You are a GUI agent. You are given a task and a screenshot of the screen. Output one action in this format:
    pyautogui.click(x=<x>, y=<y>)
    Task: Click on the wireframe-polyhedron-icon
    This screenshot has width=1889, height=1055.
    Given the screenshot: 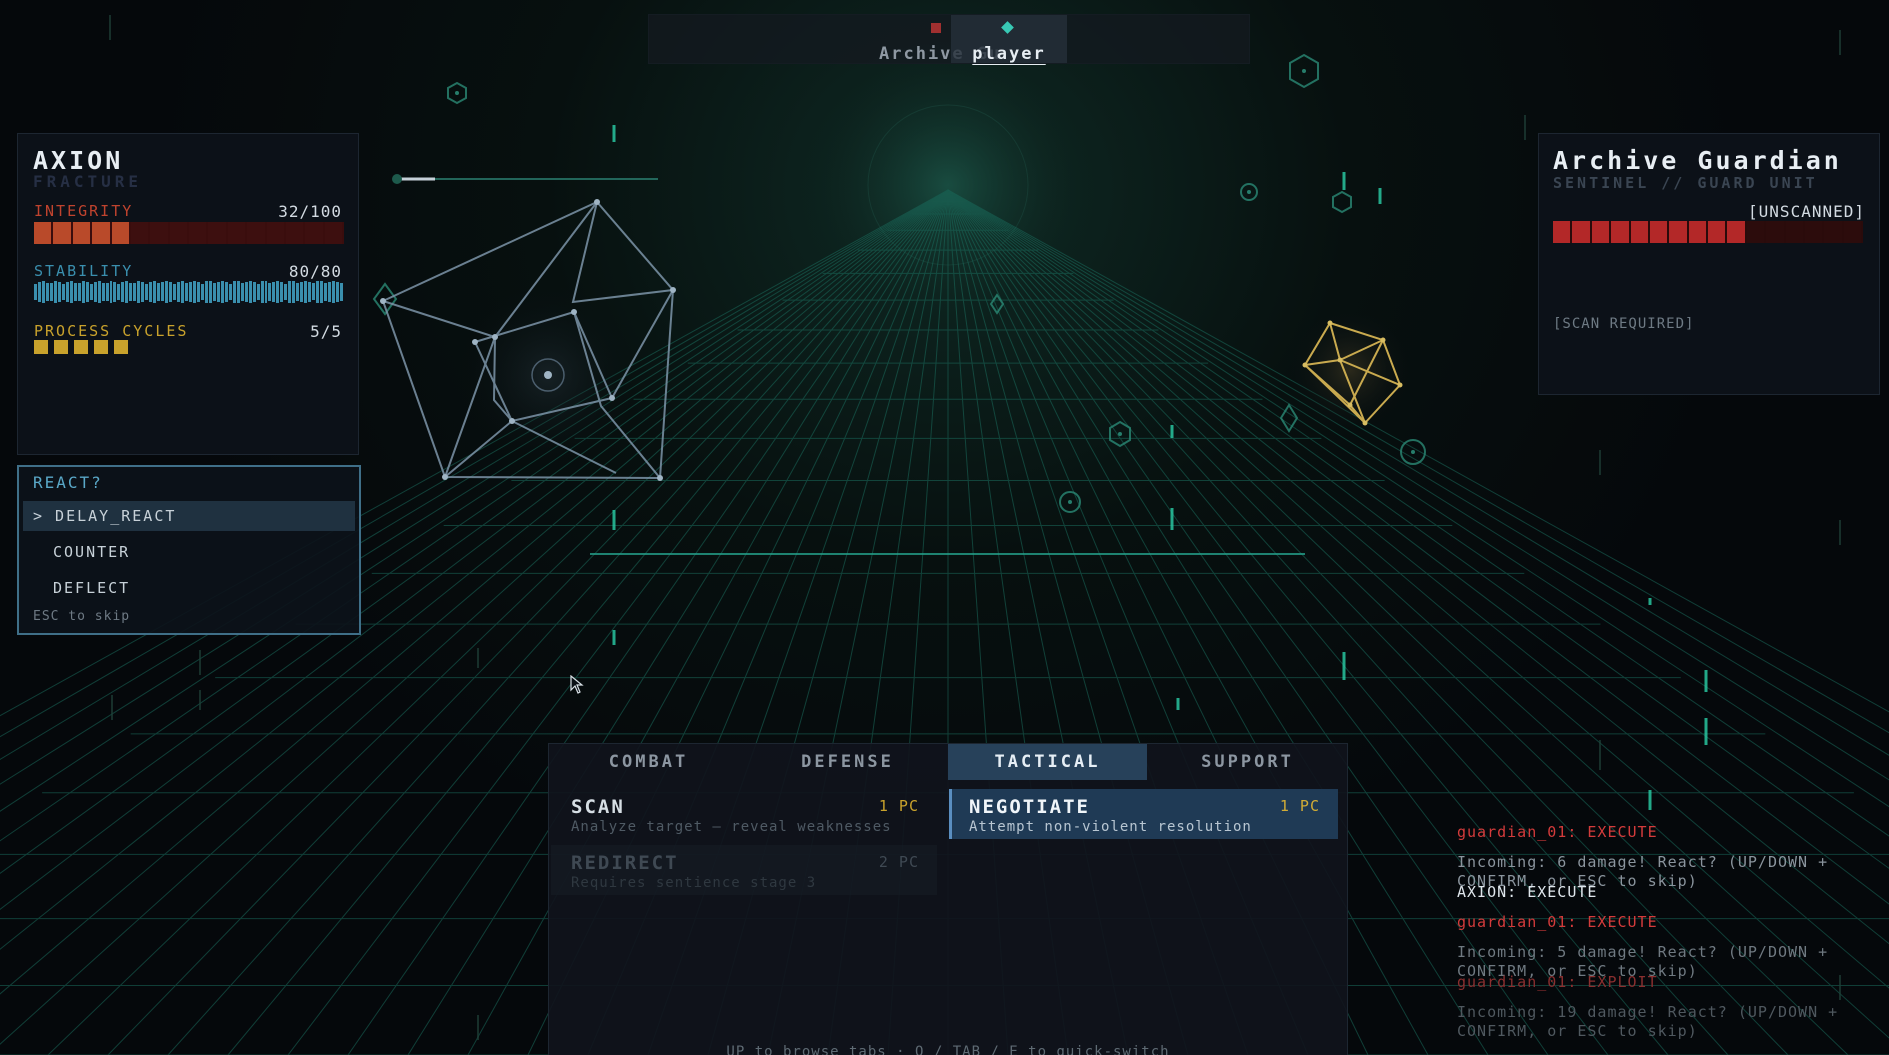 What is the action you would take?
    pyautogui.click(x=528, y=340)
    